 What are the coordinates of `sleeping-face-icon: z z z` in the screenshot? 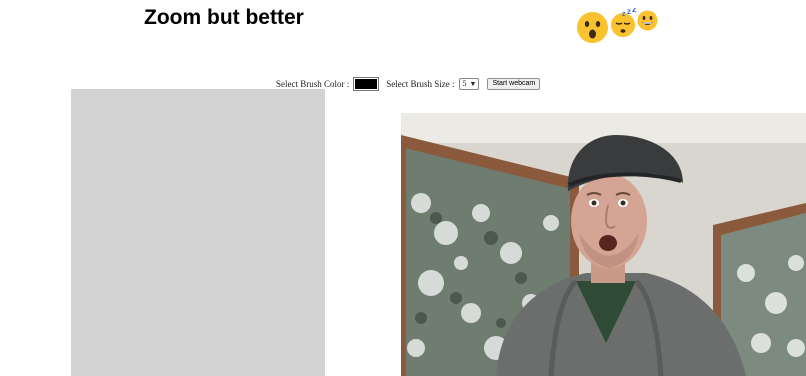 It's located at (624, 23).